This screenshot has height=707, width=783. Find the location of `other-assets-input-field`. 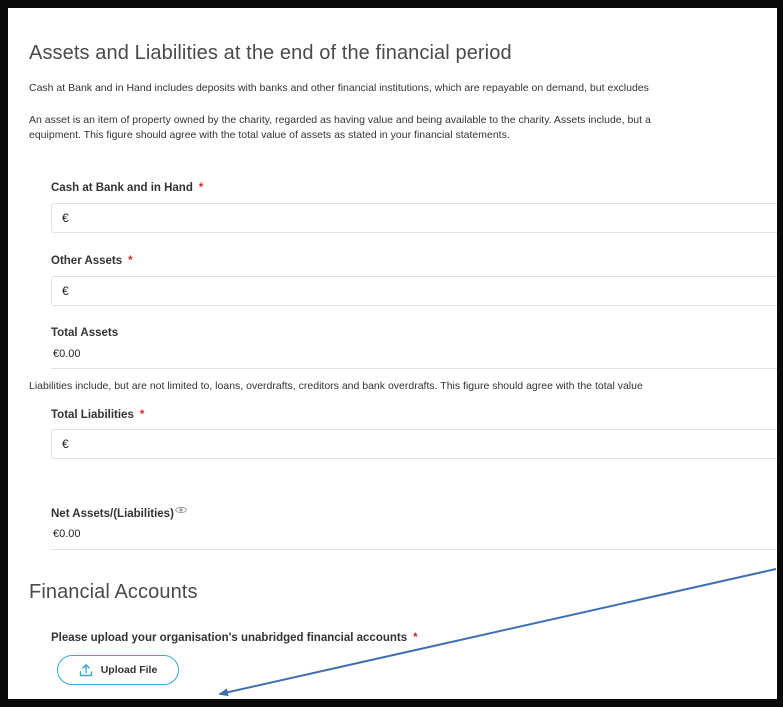

other-assets-input-field is located at coordinates (422, 291).